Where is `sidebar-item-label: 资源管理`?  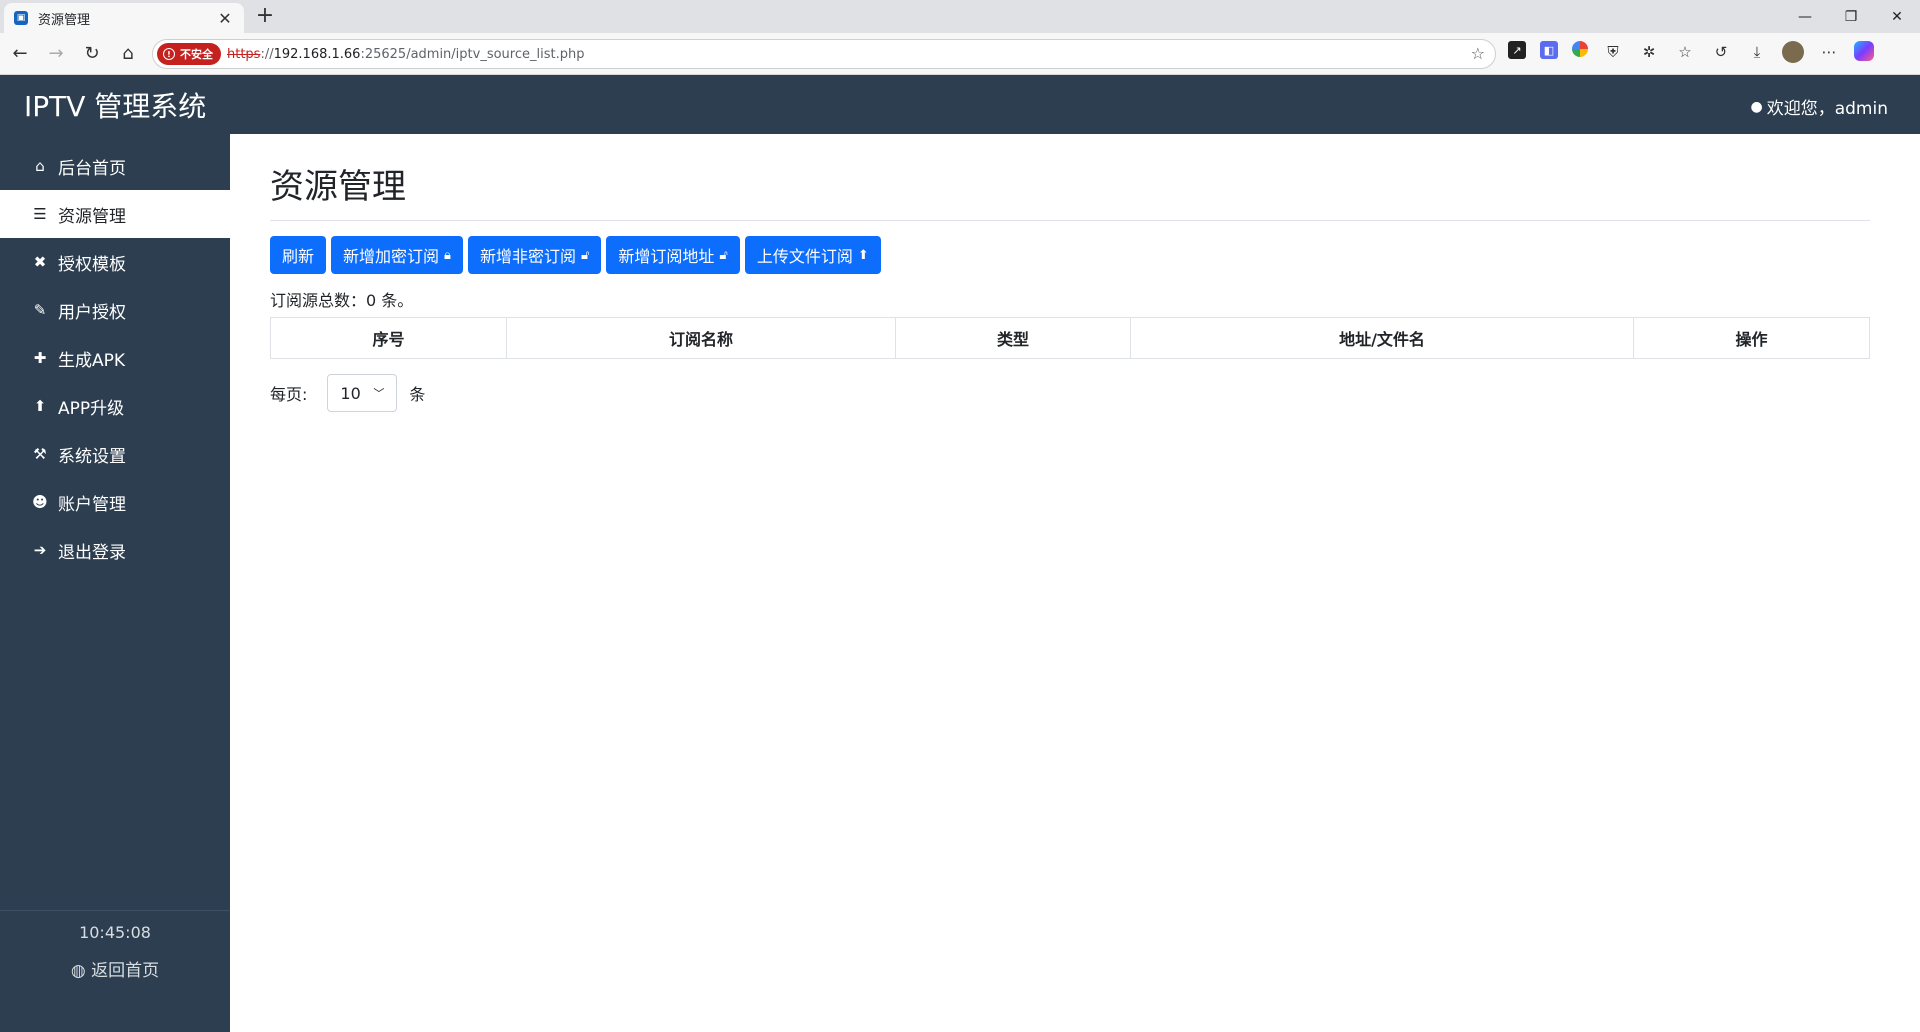
sidebar-item-label: 资源管理 is located at coordinates (92, 216).